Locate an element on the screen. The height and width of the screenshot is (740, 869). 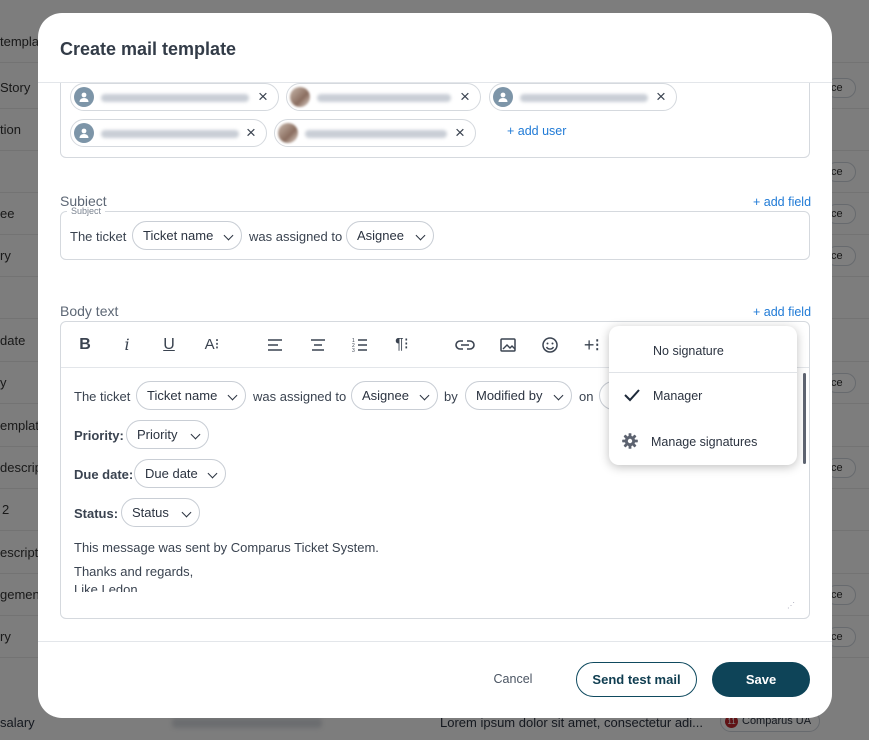
recipients-field: × × × × × + add user is located at coordinates (435, 120).